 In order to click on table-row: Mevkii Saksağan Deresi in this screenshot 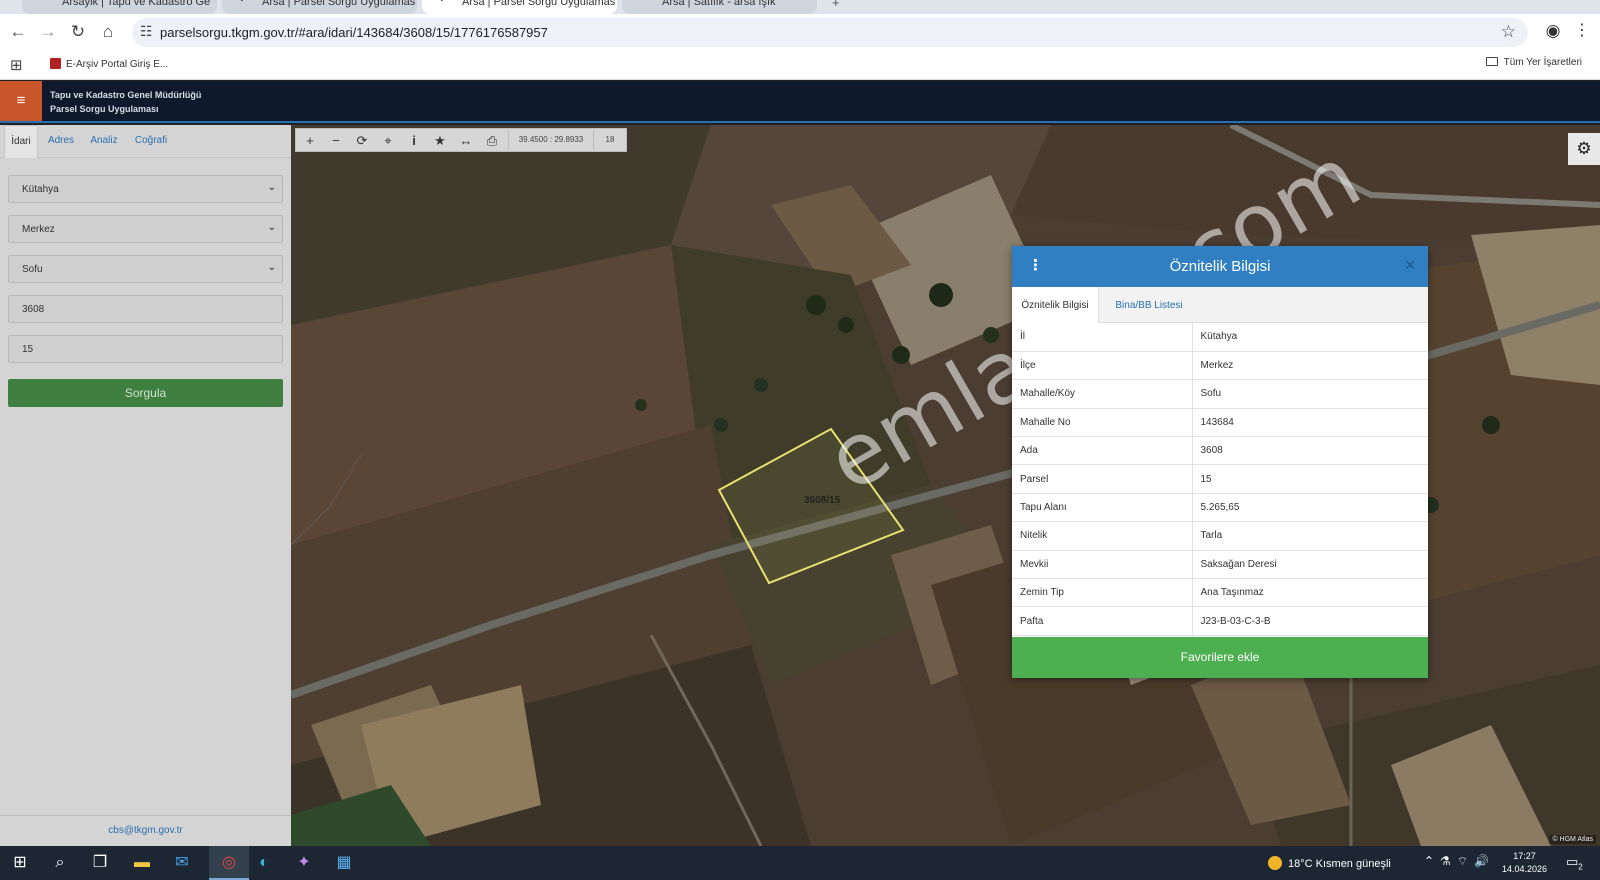, I will do `click(1220, 565)`.